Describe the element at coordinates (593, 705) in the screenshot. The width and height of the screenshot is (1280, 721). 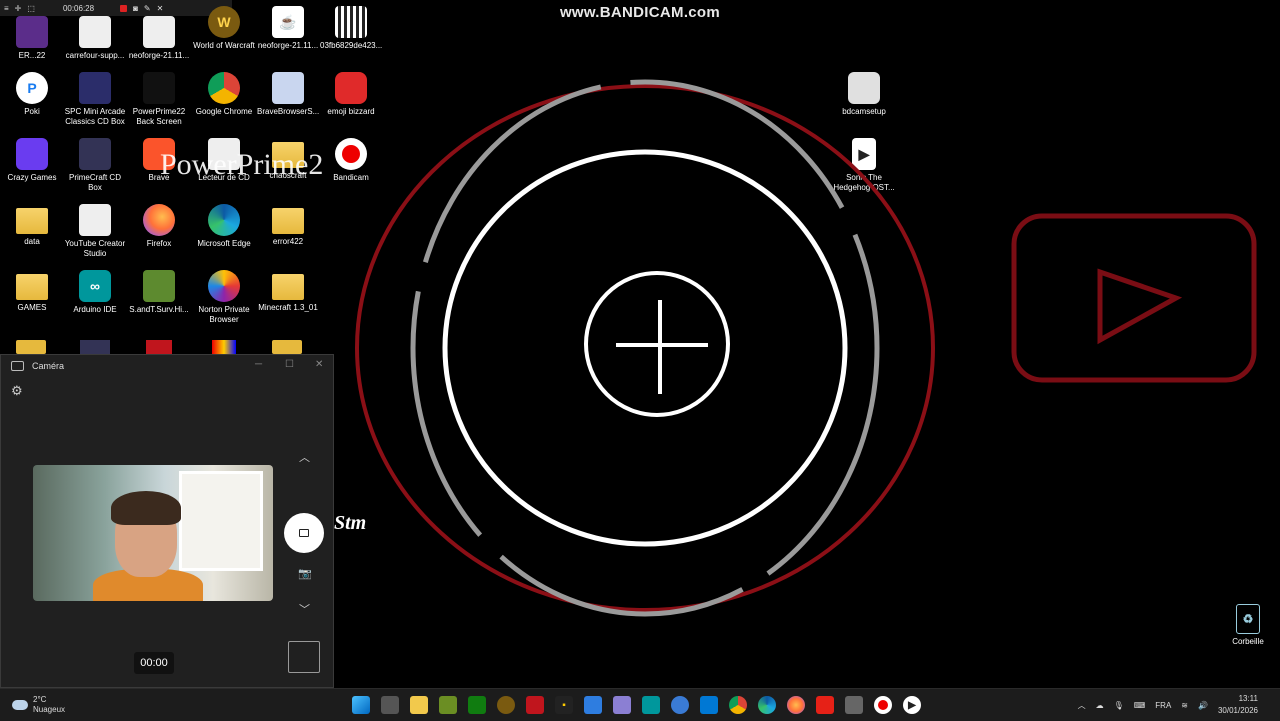
I see `store-icon` at that location.